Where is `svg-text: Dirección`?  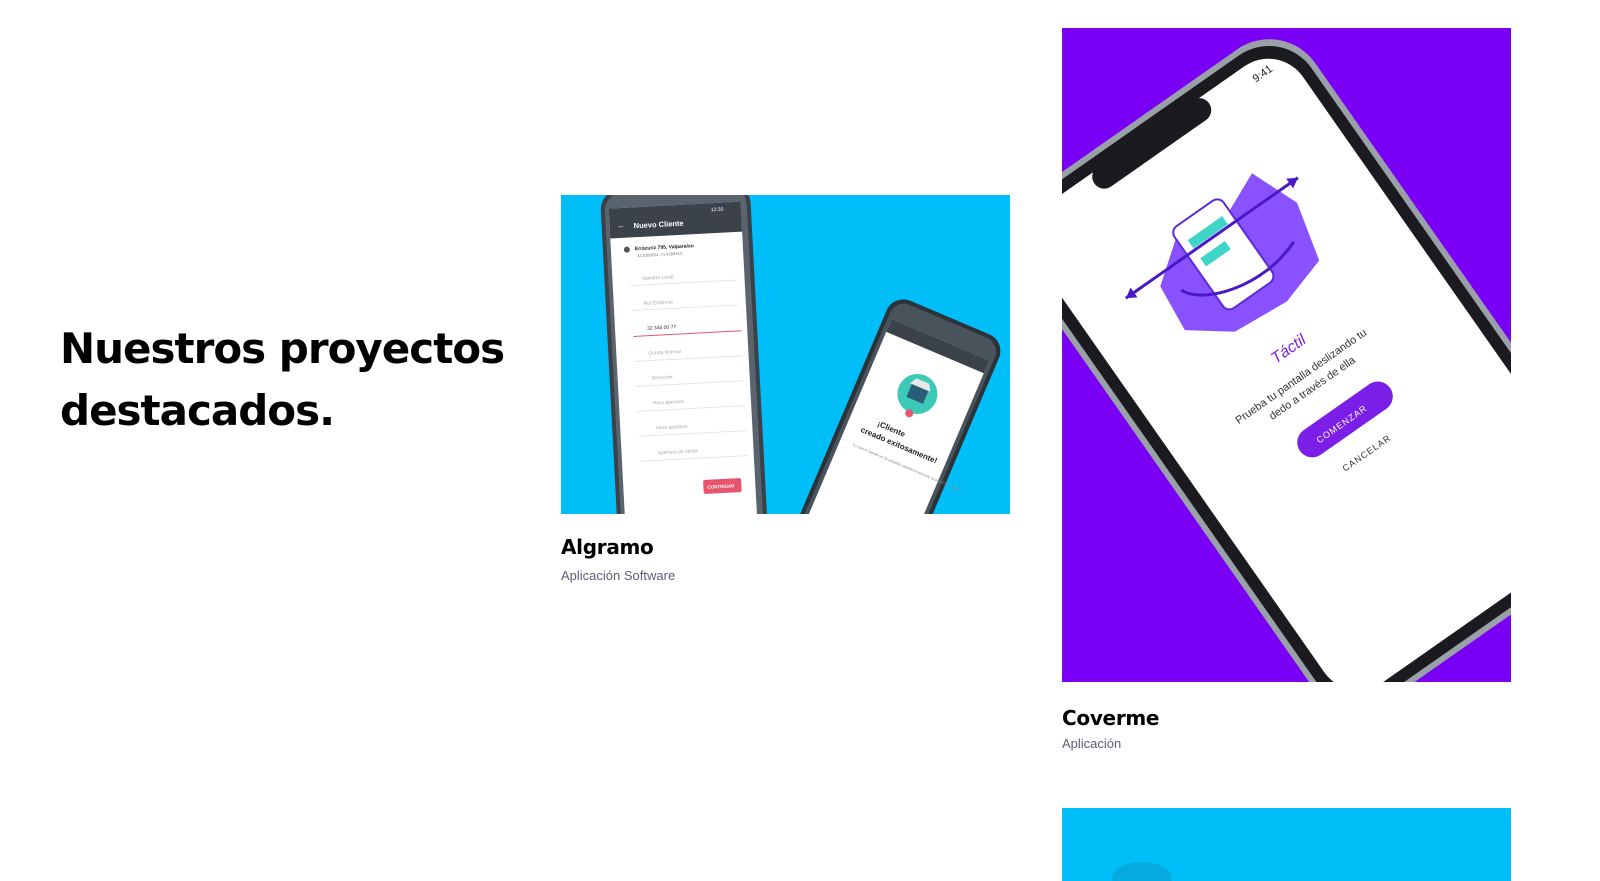 svg-text: Dirección is located at coordinates (662, 377).